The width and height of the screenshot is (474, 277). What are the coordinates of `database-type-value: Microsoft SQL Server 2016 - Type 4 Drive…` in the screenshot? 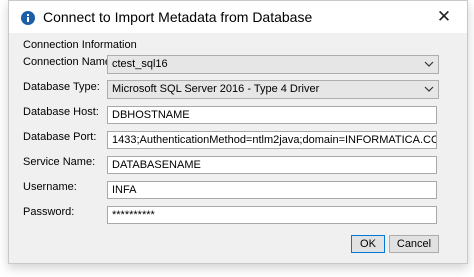 It's located at (216, 89).